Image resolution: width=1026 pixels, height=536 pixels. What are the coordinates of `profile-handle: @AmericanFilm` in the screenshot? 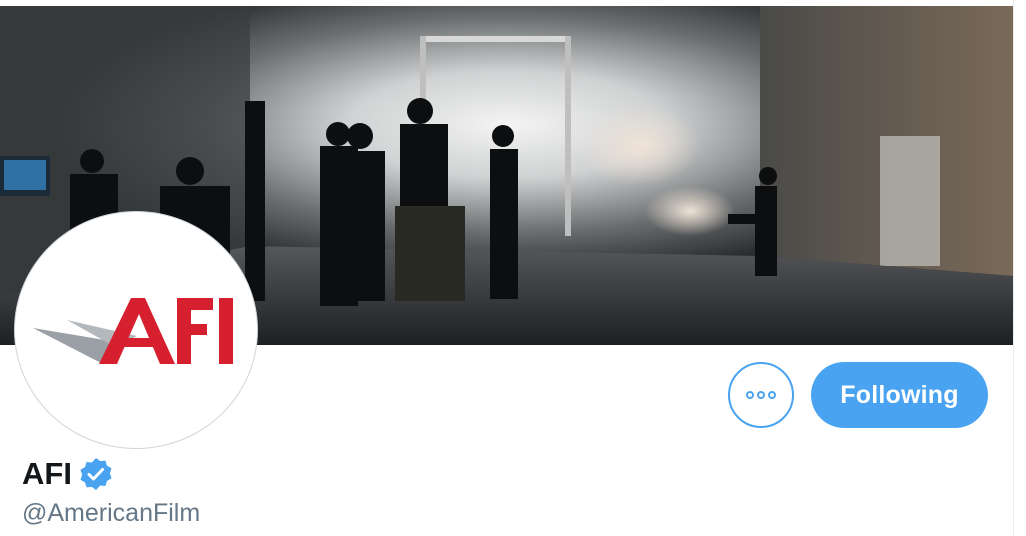 It's located at (111, 513).